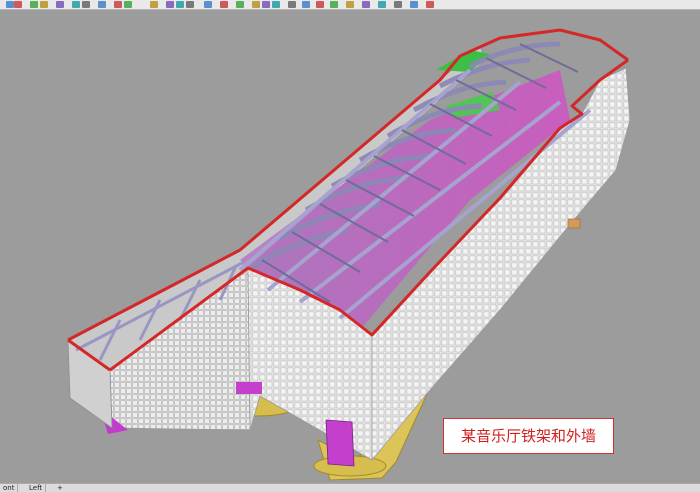 This screenshot has height=492, width=700. I want to click on point-icon, so click(18, 4).